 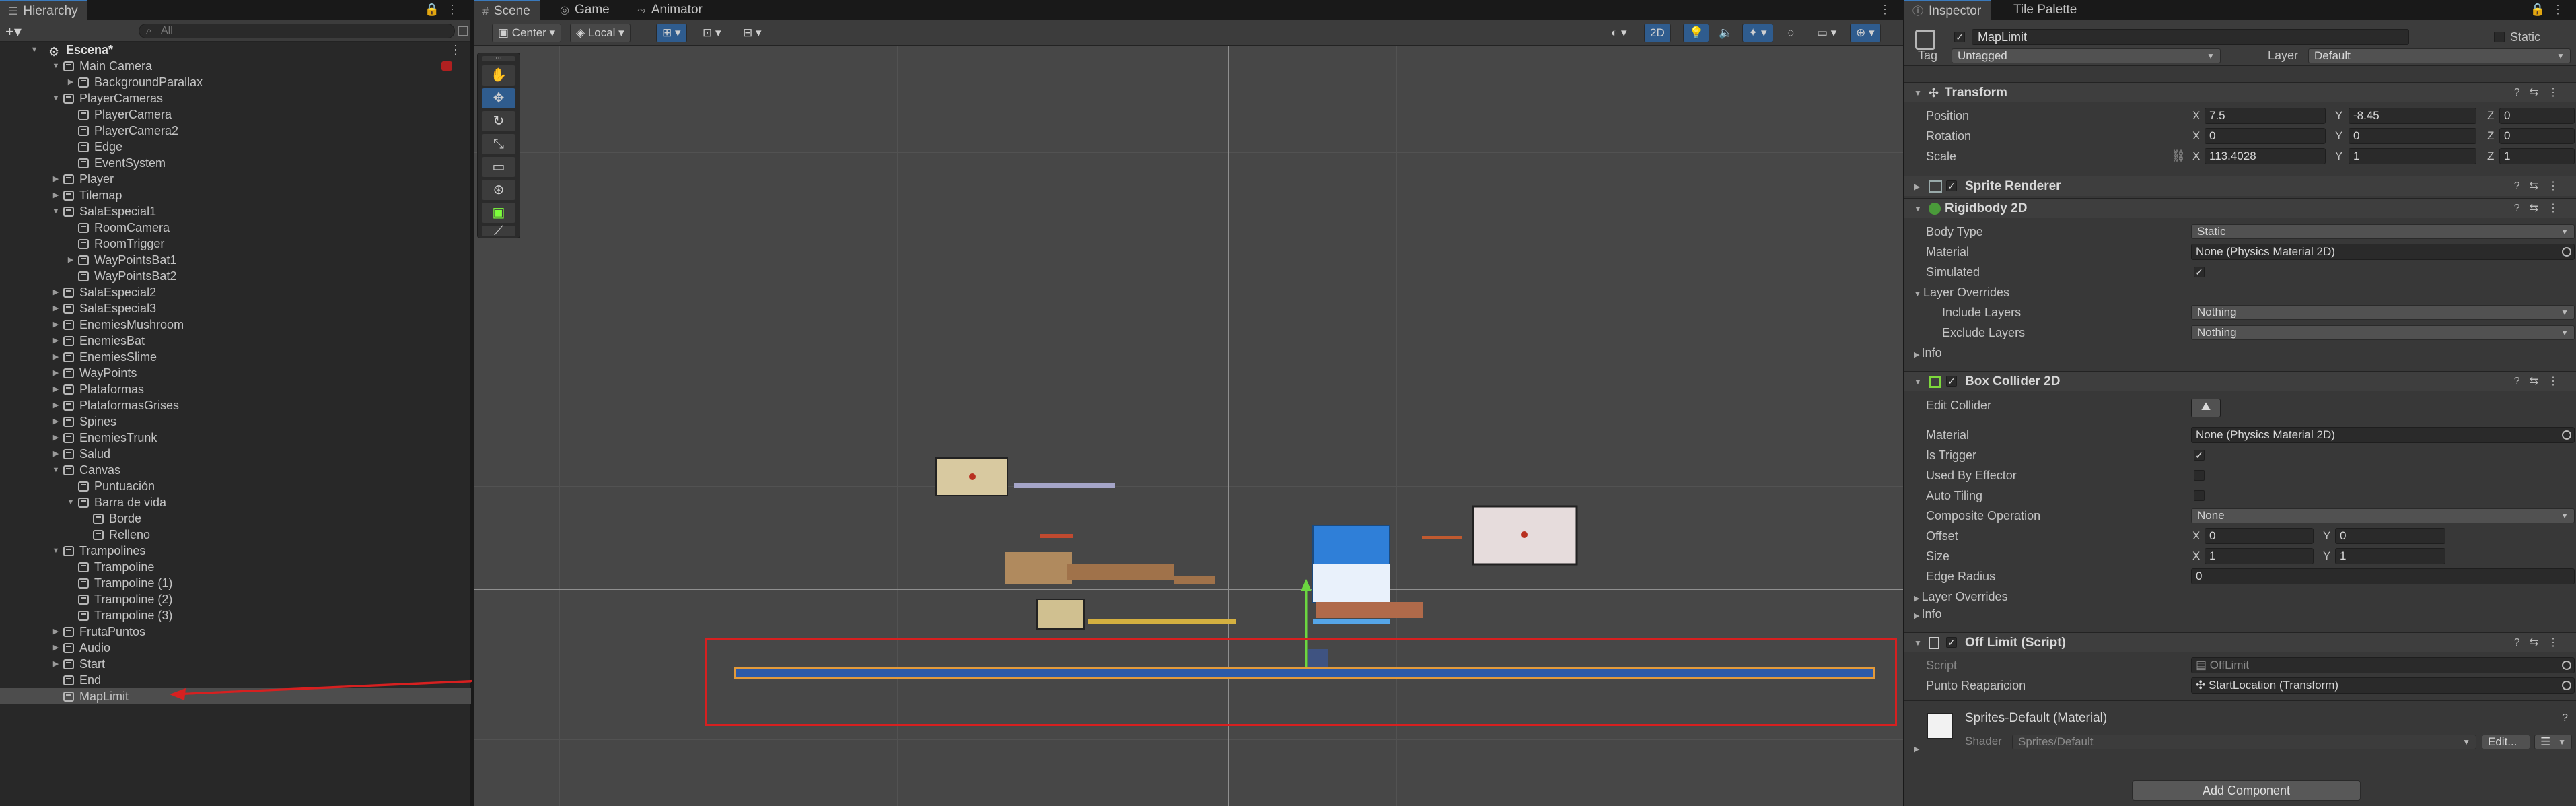 What do you see at coordinates (2412, 136) in the screenshot?
I see `rotation-y-field: 0` at bounding box center [2412, 136].